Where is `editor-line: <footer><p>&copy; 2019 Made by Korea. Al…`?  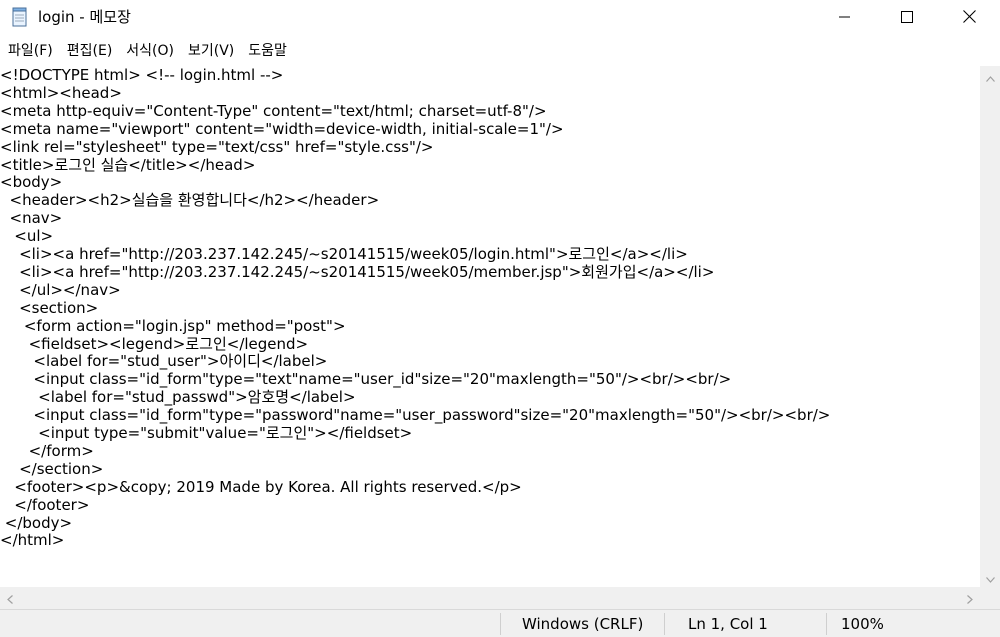 editor-line: <footer><p>&copy; 2019 Made by Korea. Al… is located at coordinates (261, 486).